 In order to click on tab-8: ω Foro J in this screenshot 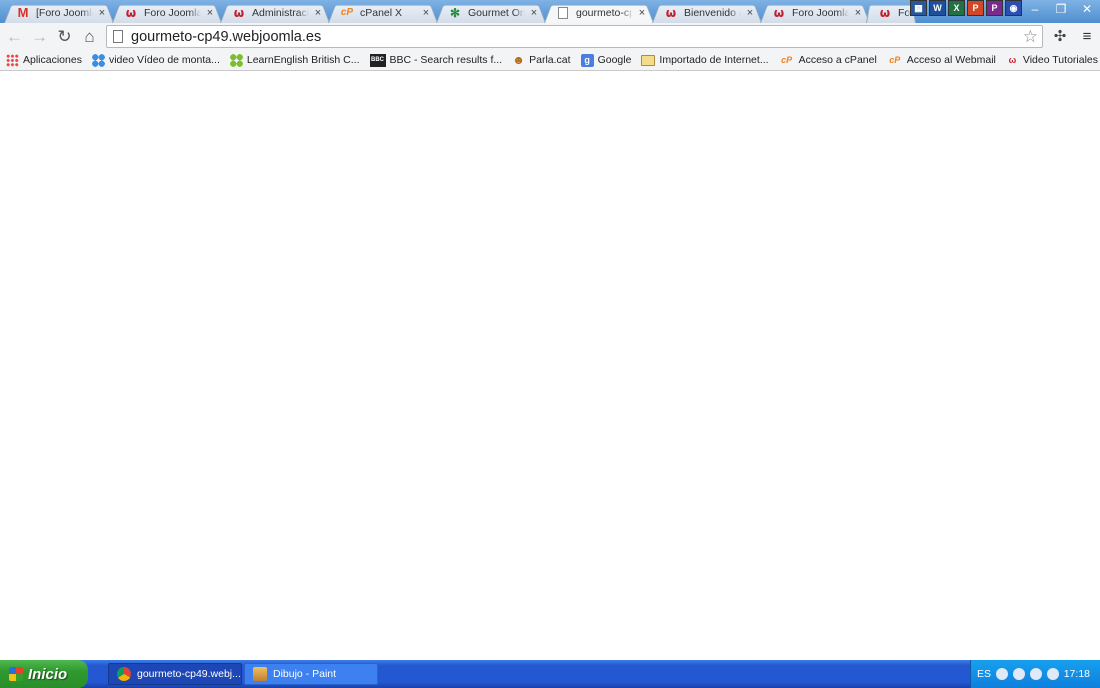, I will do `click(891, 13)`.